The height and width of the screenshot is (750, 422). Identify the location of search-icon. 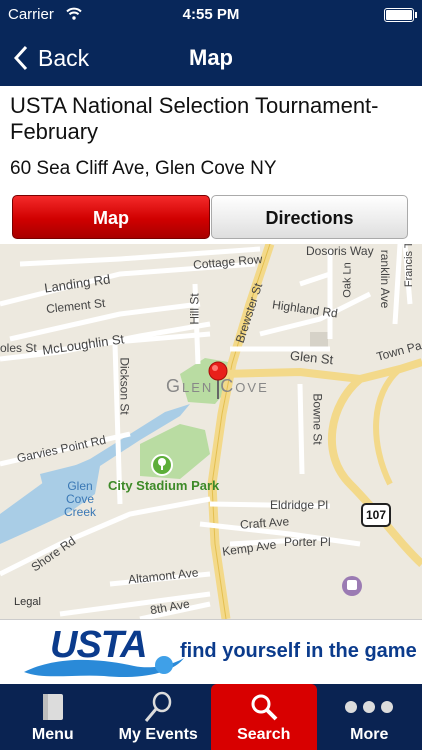
(264, 707).